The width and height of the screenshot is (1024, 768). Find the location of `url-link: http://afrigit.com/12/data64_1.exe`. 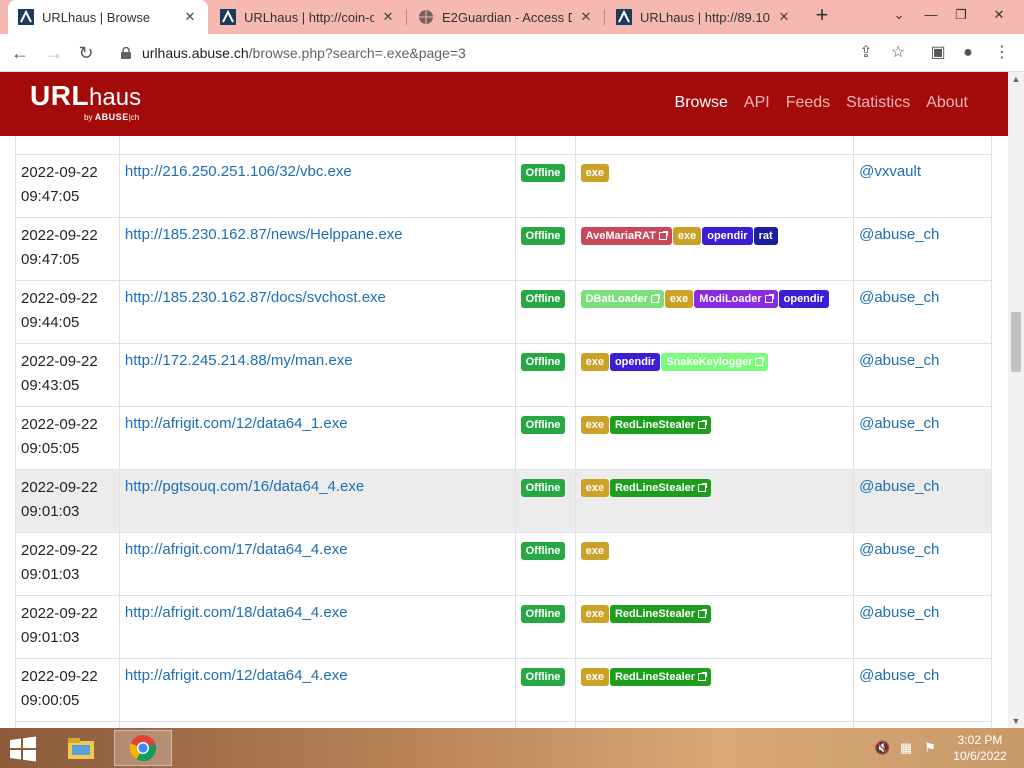

url-link: http://afrigit.com/12/data64_1.exe is located at coordinates (236, 423).